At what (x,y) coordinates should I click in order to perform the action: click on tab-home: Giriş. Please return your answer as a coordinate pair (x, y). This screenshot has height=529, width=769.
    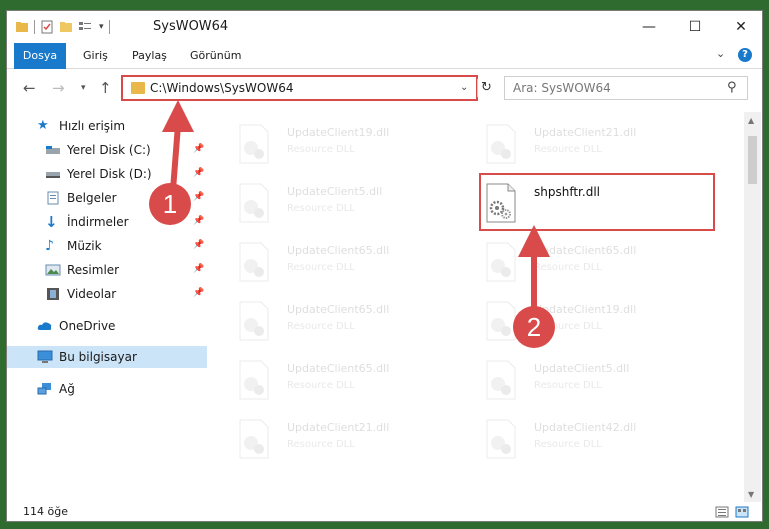
    Looking at the image, I should click on (95, 56).